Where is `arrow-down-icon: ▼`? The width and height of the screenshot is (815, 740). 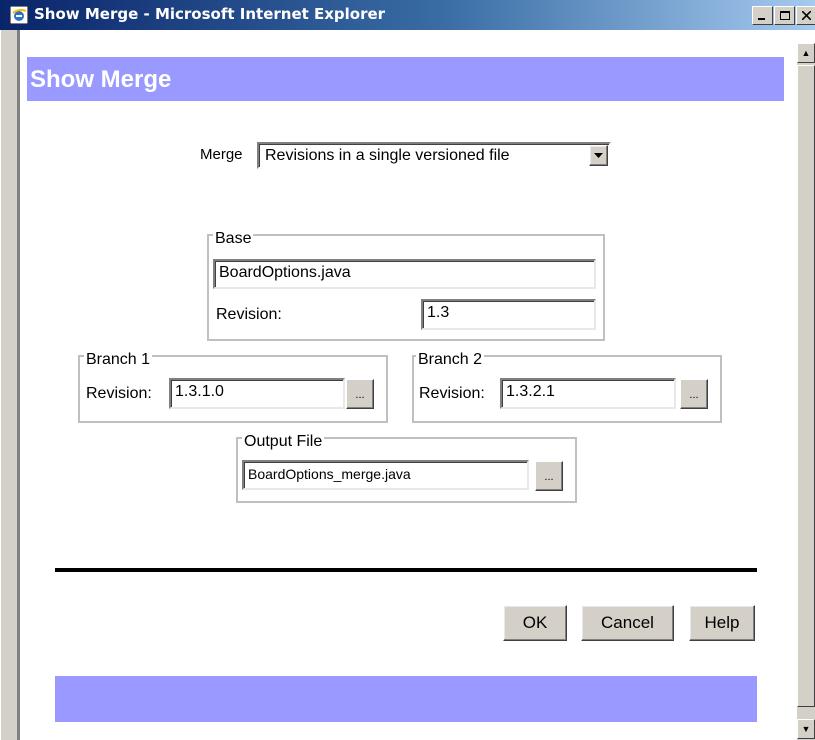 arrow-down-icon: ▼ is located at coordinates (806, 729).